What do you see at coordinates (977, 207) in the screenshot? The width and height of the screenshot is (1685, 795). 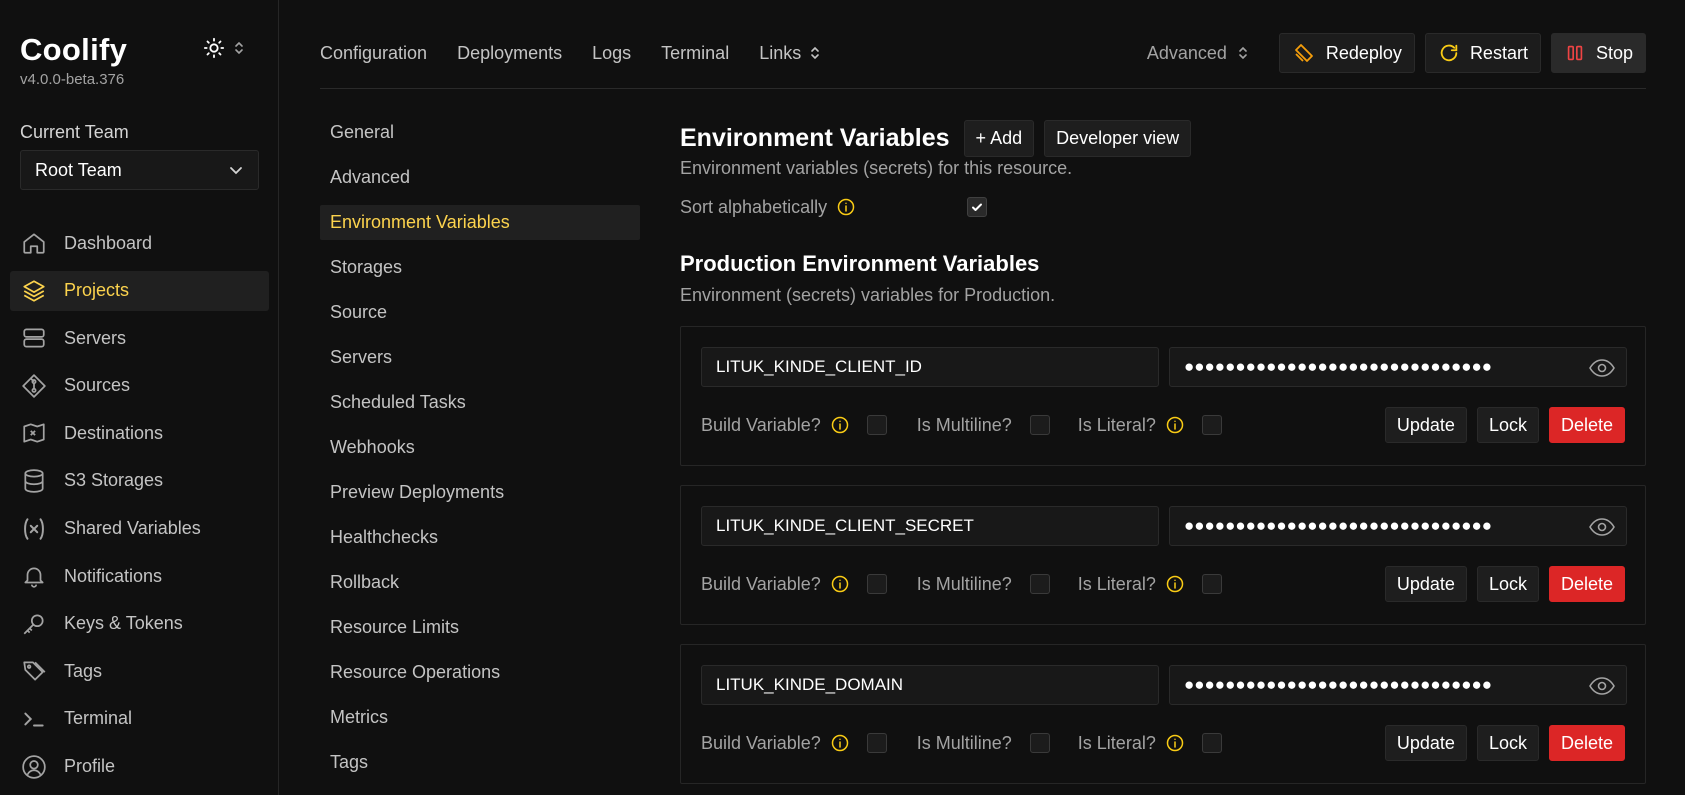 I see `sort-checkbox` at bounding box center [977, 207].